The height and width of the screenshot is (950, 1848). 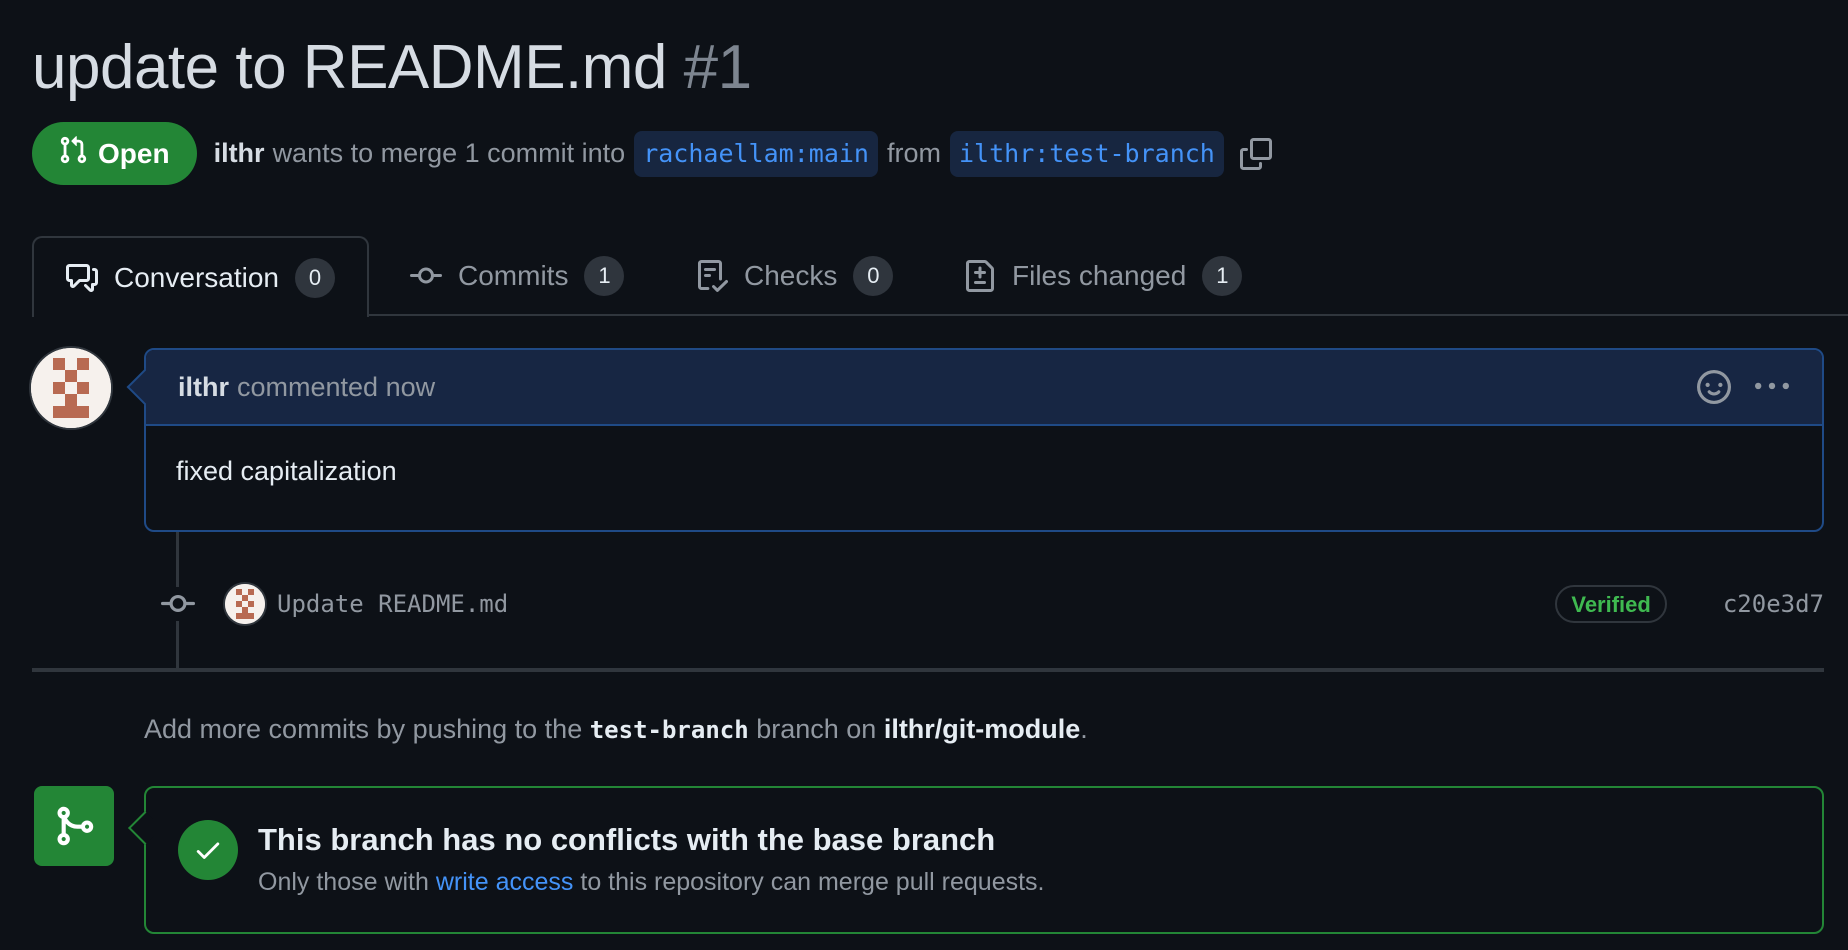 What do you see at coordinates (349, 67) in the screenshot?
I see `pr-title: update to README.md` at bounding box center [349, 67].